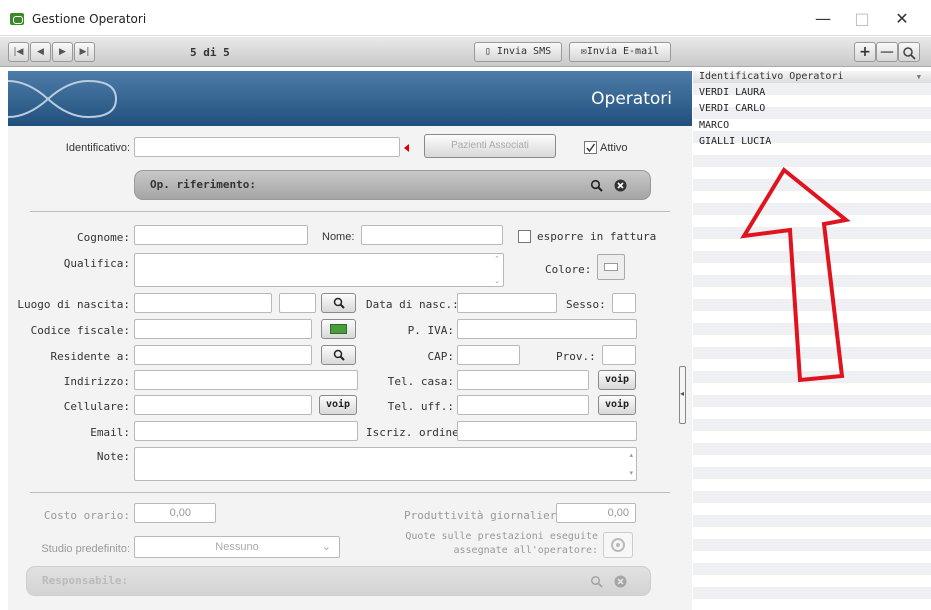 This screenshot has height=610, width=931. I want to click on chevron-down-icon: ⌄, so click(326, 547).